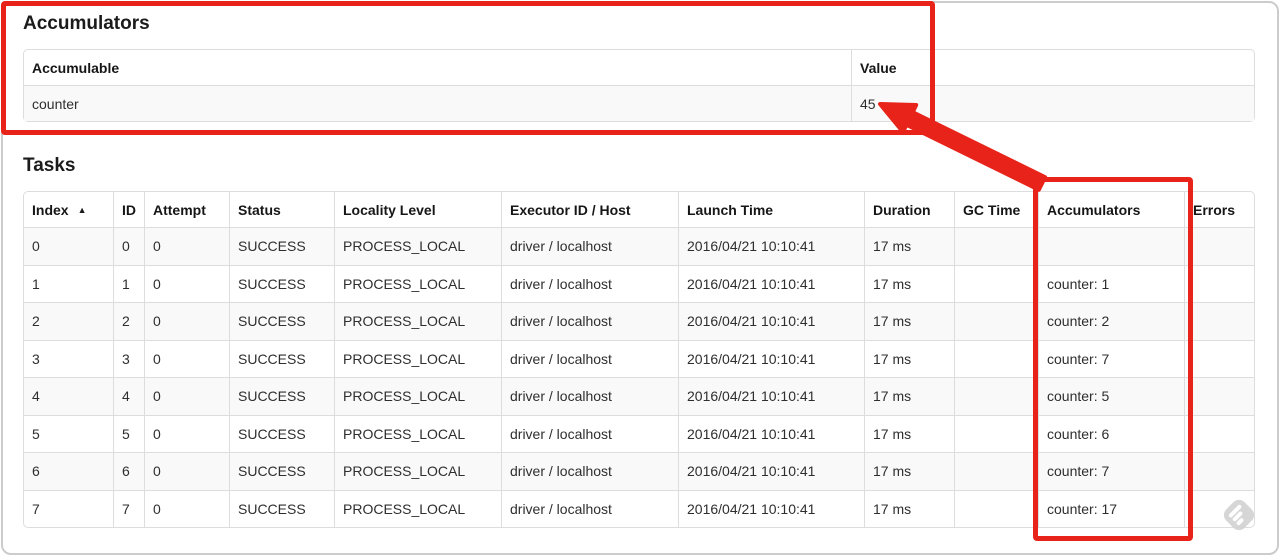 This screenshot has width=1280, height=556. Describe the element at coordinates (179, 209) in the screenshot. I see `column-header-label: Attempt` at that location.